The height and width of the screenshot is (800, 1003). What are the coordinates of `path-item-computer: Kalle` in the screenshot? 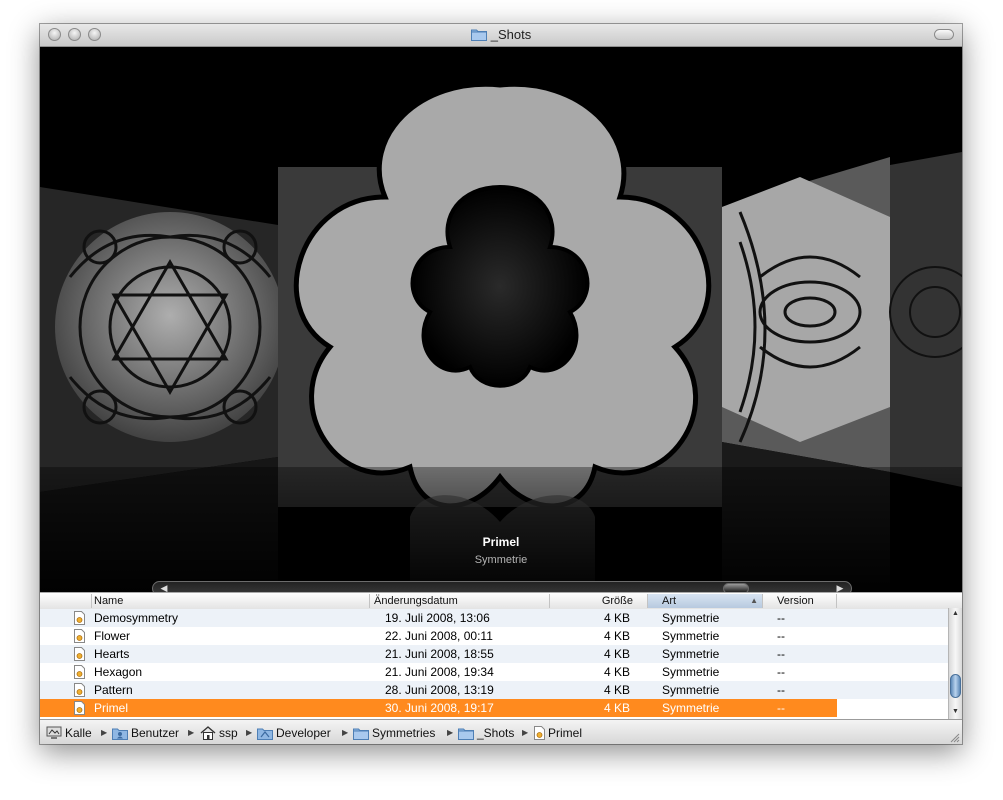 It's located at (69, 733).